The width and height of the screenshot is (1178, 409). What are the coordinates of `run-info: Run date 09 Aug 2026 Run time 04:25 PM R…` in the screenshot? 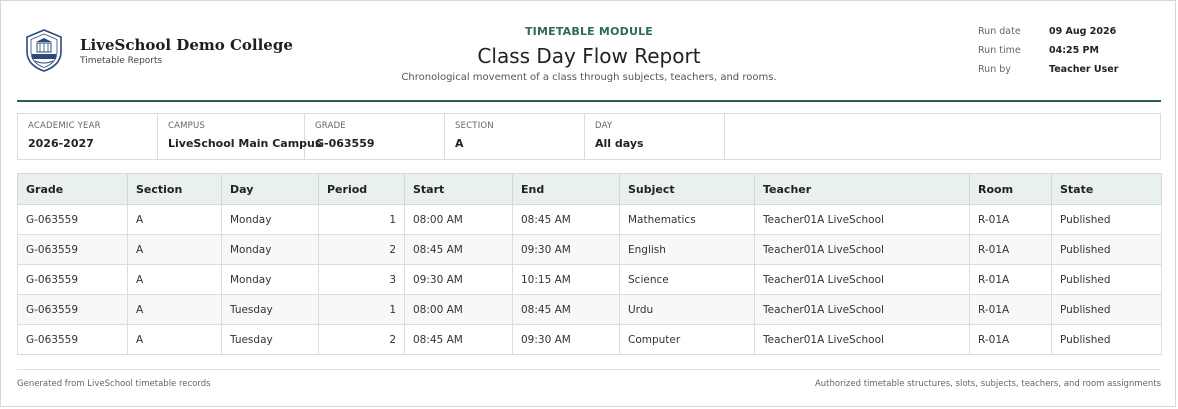 It's located at (1048, 54).